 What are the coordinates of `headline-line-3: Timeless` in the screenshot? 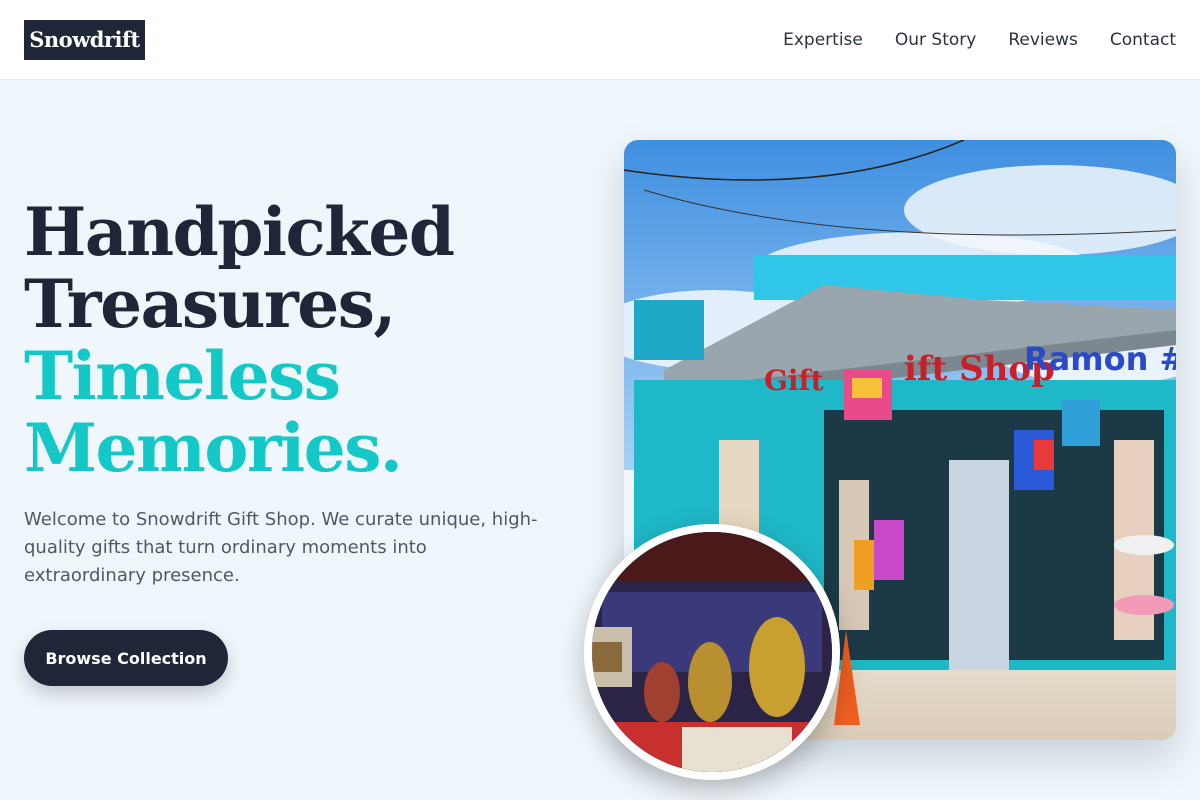 It's located at (182, 376).